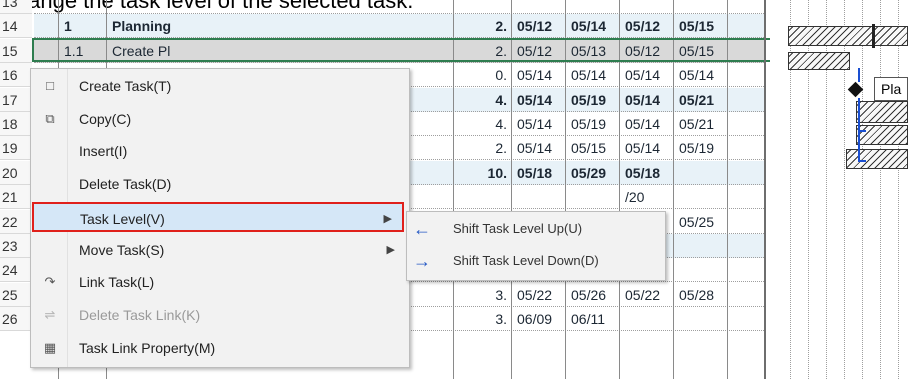  Describe the element at coordinates (539, 295) in the screenshot. I see `cell-s1: 05/22` at that location.